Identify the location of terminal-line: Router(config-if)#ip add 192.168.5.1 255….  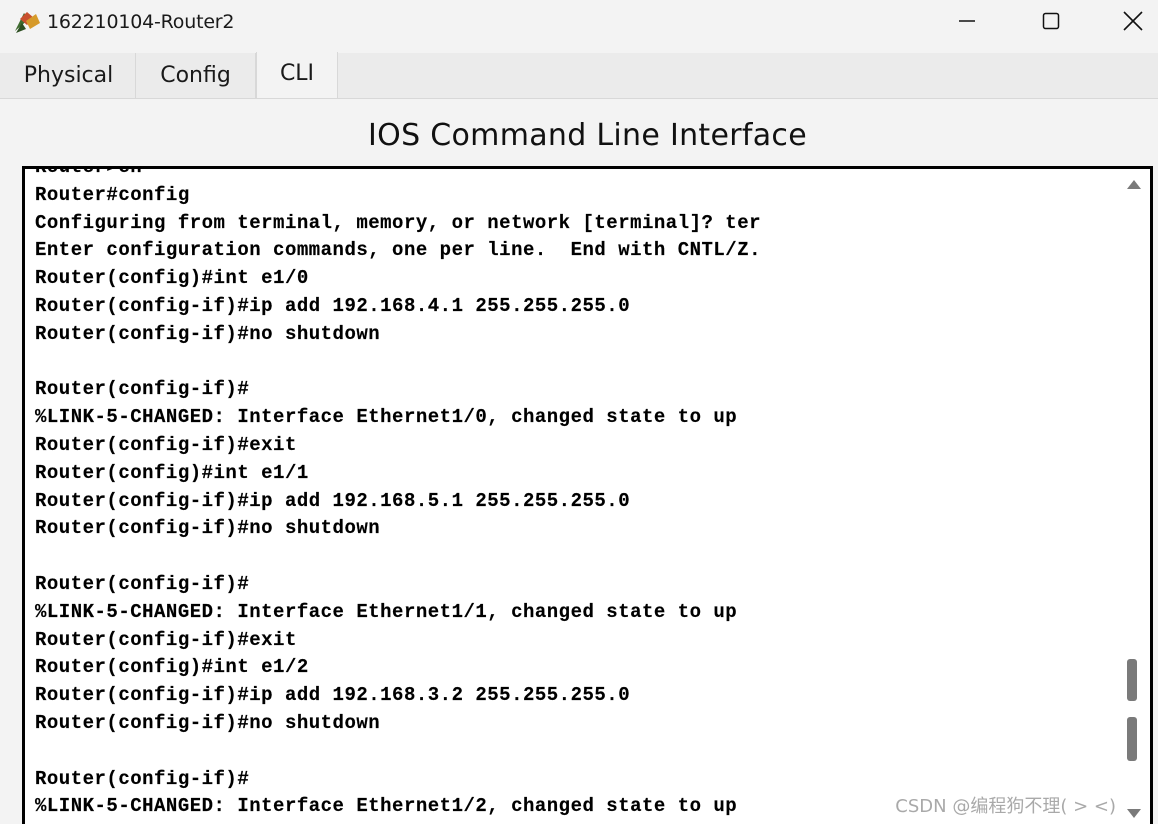
(333, 500).